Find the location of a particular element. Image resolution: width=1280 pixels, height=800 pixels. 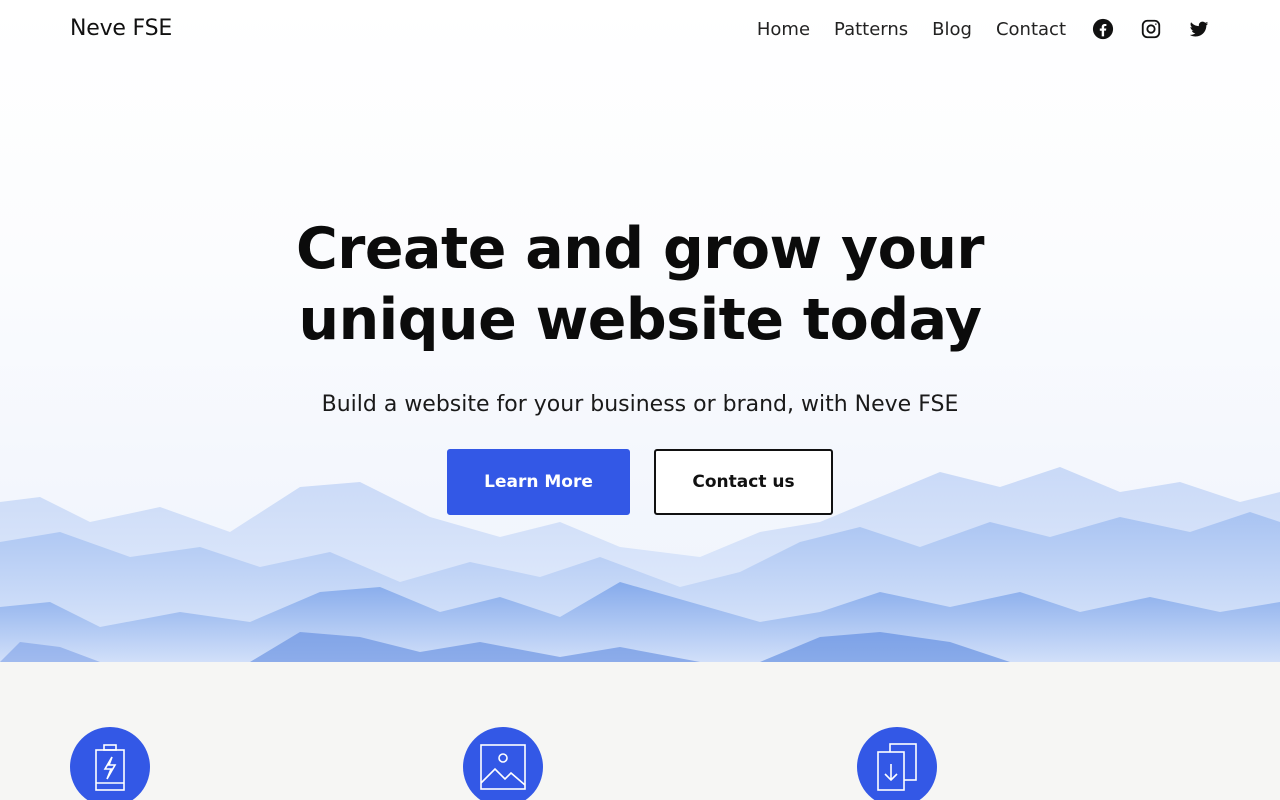

nav-item-patterns: Patterns is located at coordinates (871, 29).